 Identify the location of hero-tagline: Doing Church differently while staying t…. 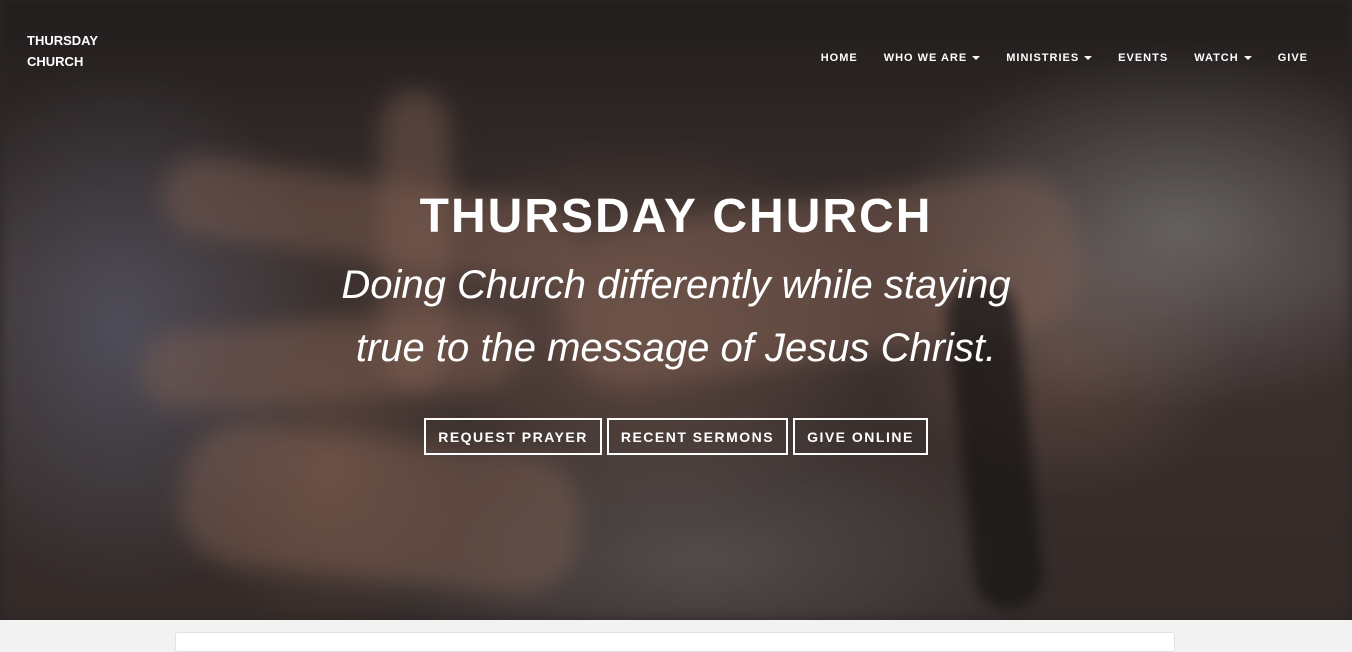
(676, 317).